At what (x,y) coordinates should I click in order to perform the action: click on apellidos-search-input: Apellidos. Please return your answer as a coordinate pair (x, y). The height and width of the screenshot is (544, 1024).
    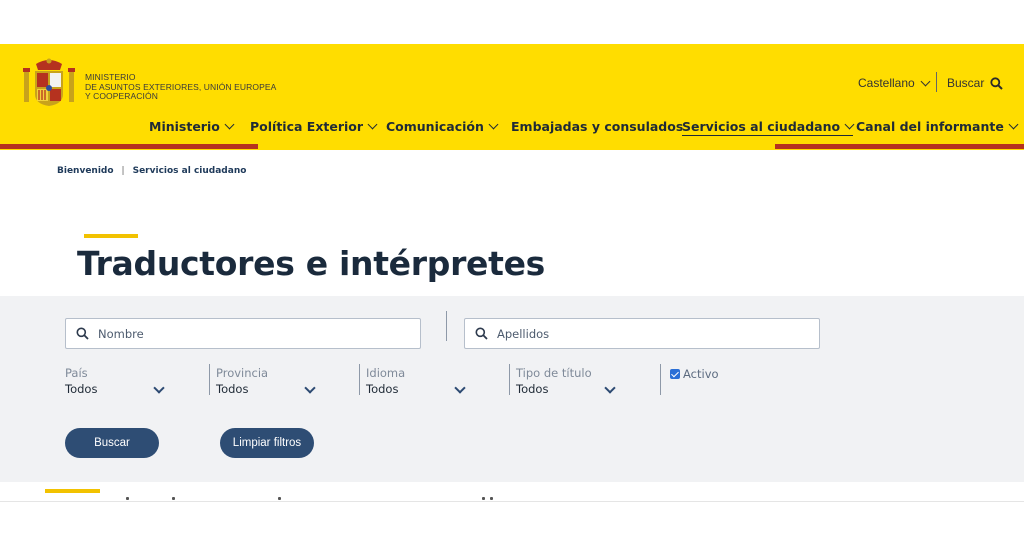
    Looking at the image, I should click on (642, 333).